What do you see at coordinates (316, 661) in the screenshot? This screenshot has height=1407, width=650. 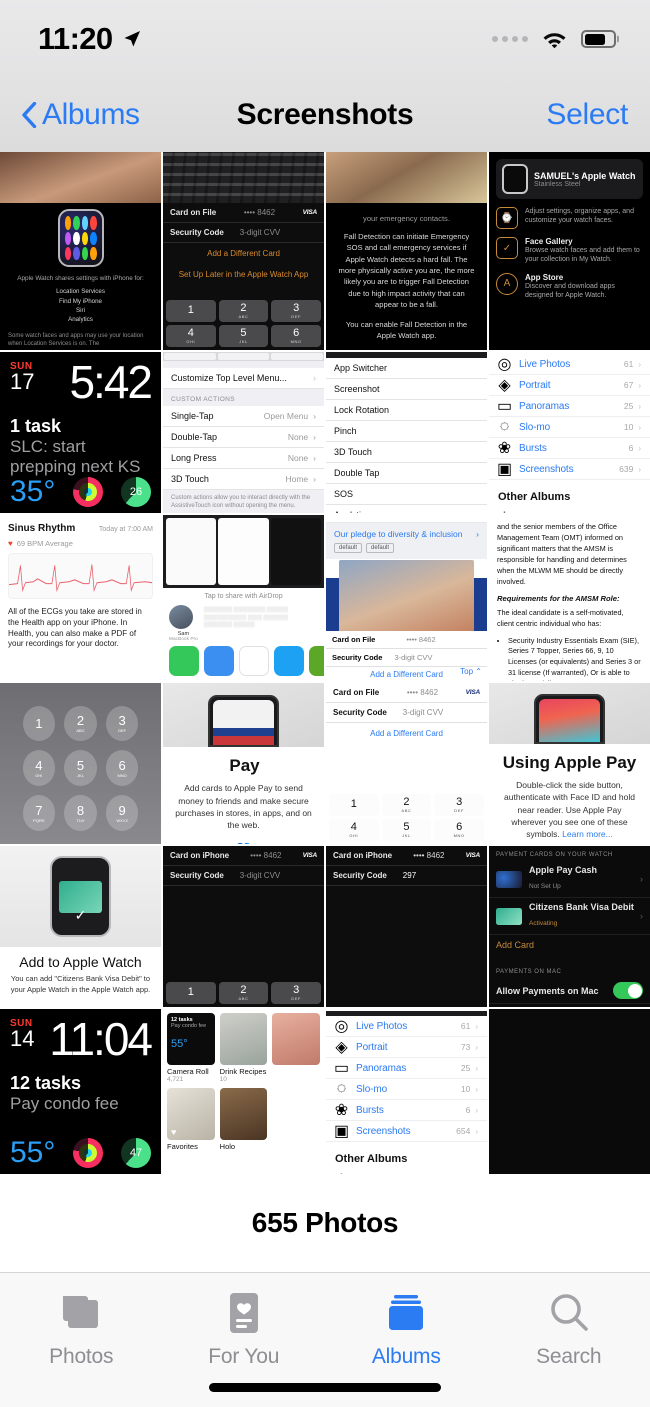 I see `evernote-icon` at bounding box center [316, 661].